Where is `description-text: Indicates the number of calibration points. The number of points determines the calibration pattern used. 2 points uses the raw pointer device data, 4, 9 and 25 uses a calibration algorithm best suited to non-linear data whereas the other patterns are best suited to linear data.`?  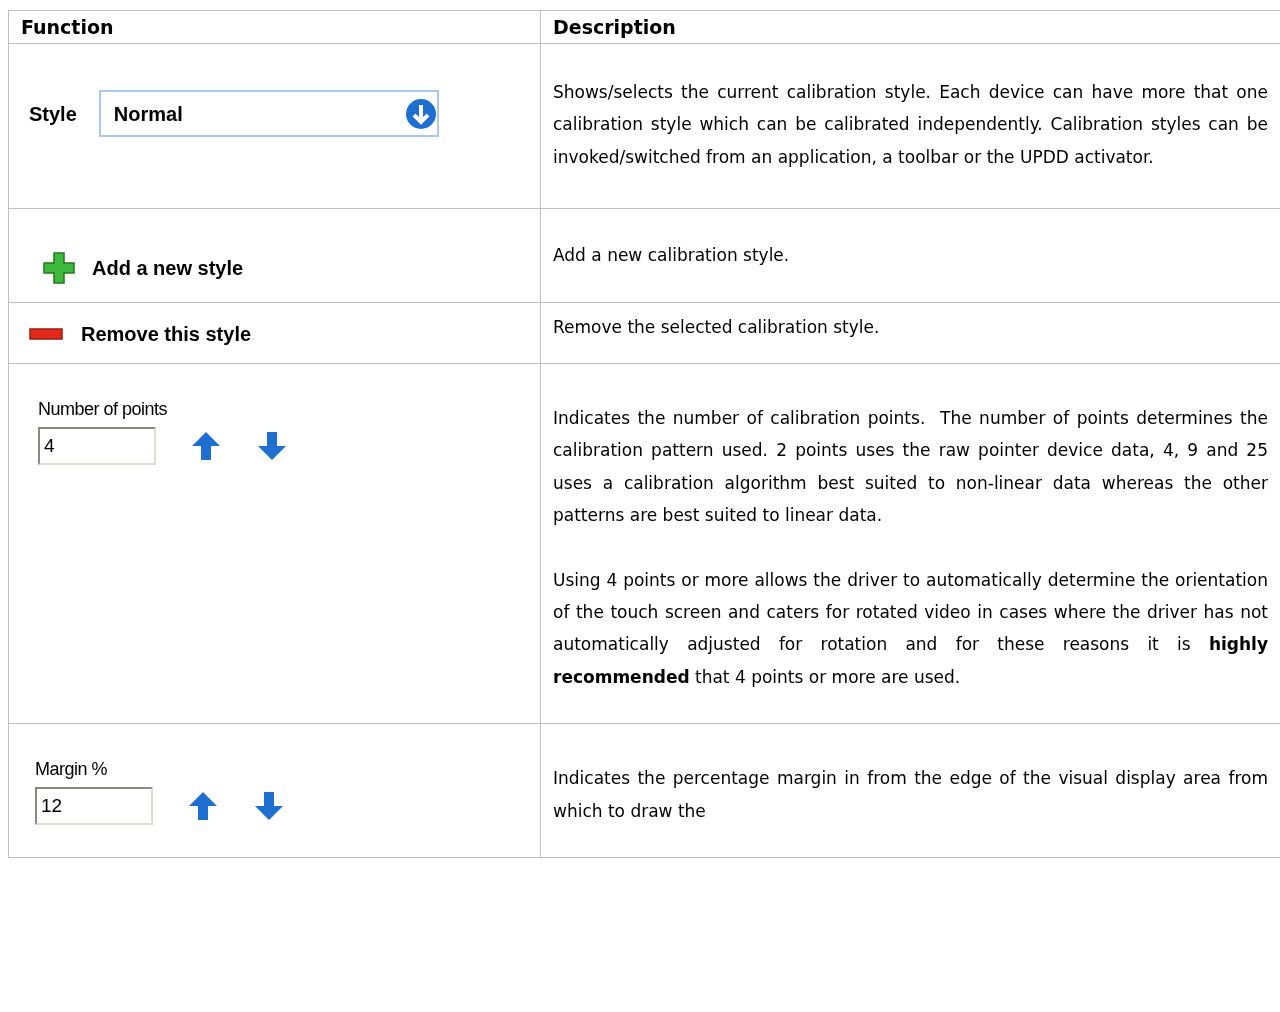
description-text: Indicates the number of calibration points. The number of points determines the calibration pattern used. 2 points uses the raw pointer device data, 4, 9 and 25 uses a calibration algorithm best suited to non-linear data whereas the other patterns are best suited to linear data. is located at coordinates (910, 467).